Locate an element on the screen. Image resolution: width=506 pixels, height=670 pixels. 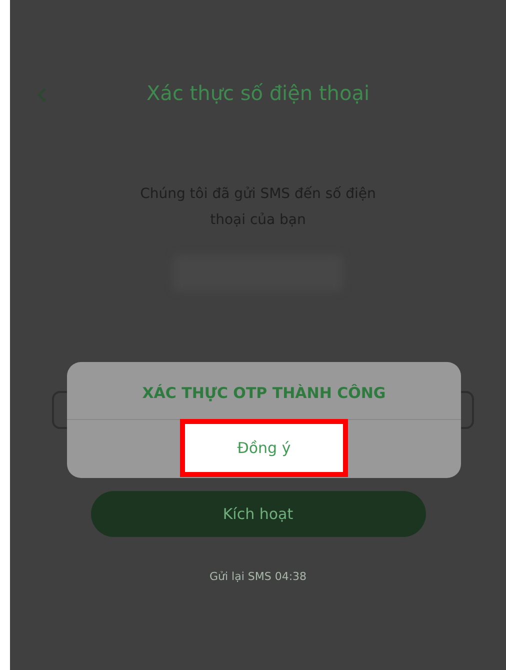
activate-button: Kích hoạt is located at coordinates (258, 514).